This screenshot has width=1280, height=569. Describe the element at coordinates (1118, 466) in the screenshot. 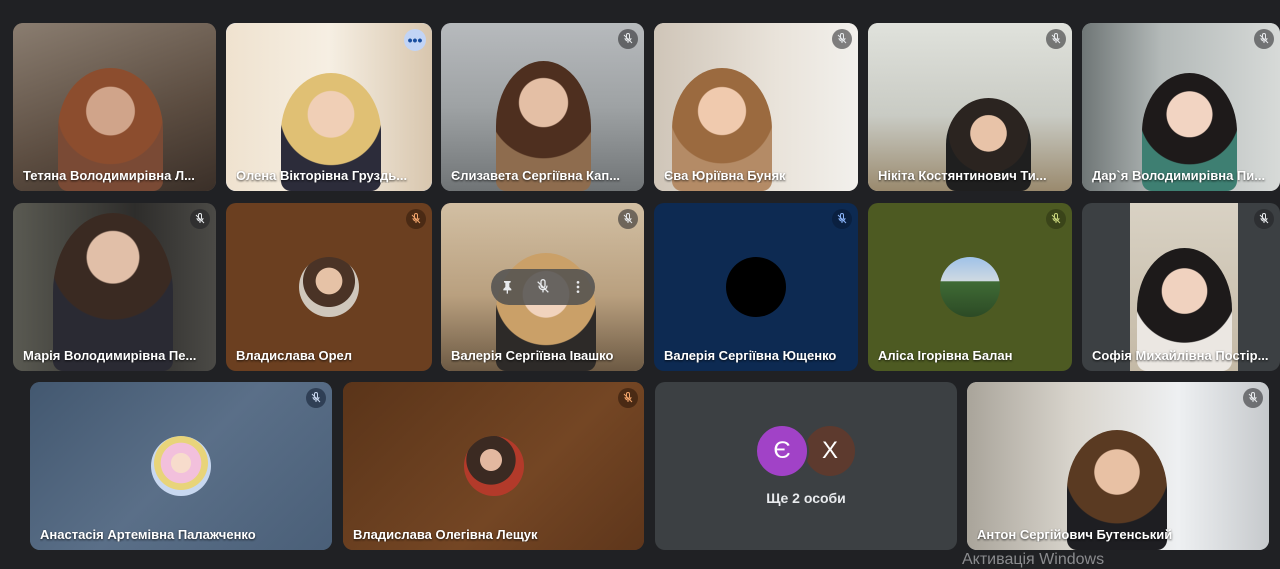

I see `participant-tile: Антон Сергійович Бутенський` at that location.